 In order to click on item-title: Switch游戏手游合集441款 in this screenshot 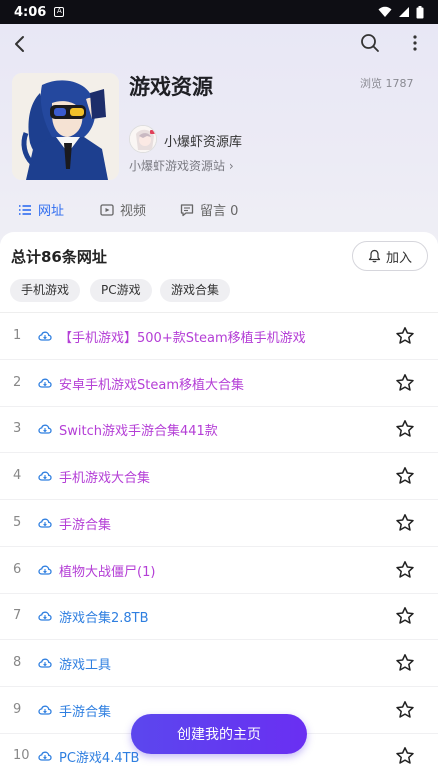, I will do `click(138, 429)`.